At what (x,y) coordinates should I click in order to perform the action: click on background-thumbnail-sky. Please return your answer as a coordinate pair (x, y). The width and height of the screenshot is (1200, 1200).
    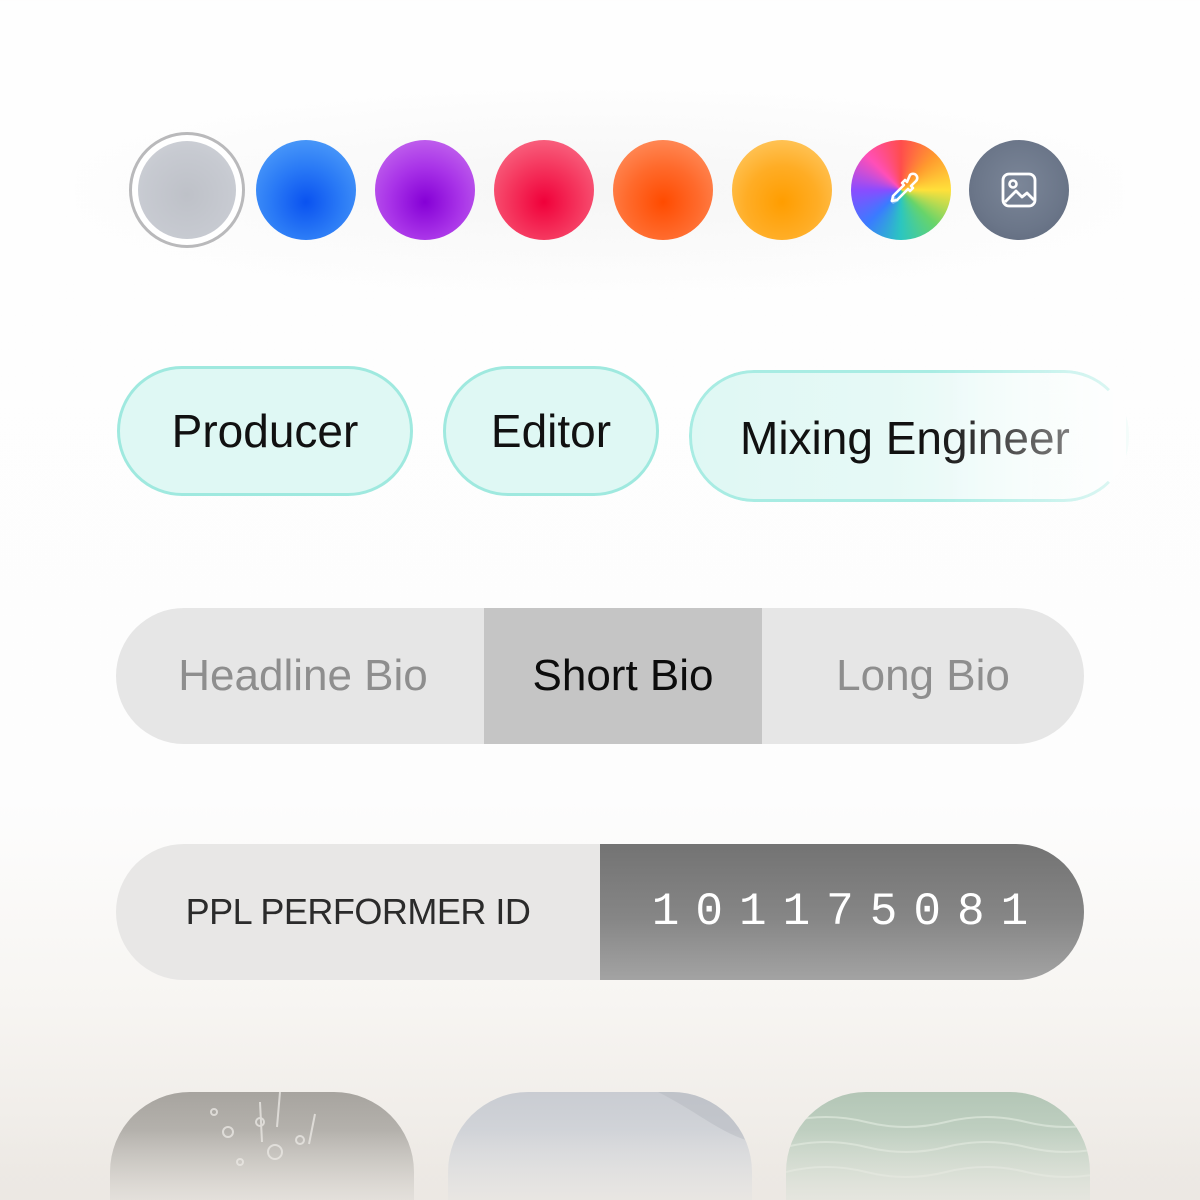
    Looking at the image, I should click on (600, 1146).